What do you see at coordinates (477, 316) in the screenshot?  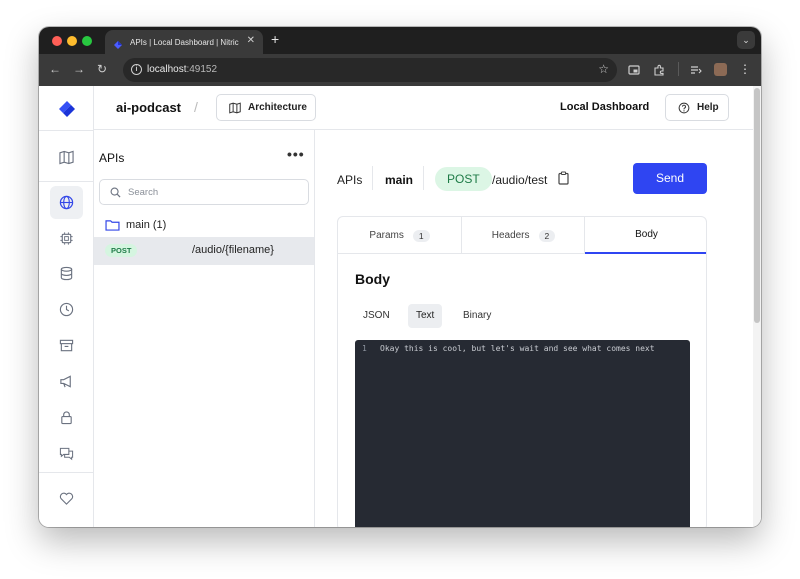 I see `format-binary-button: Binary` at bounding box center [477, 316].